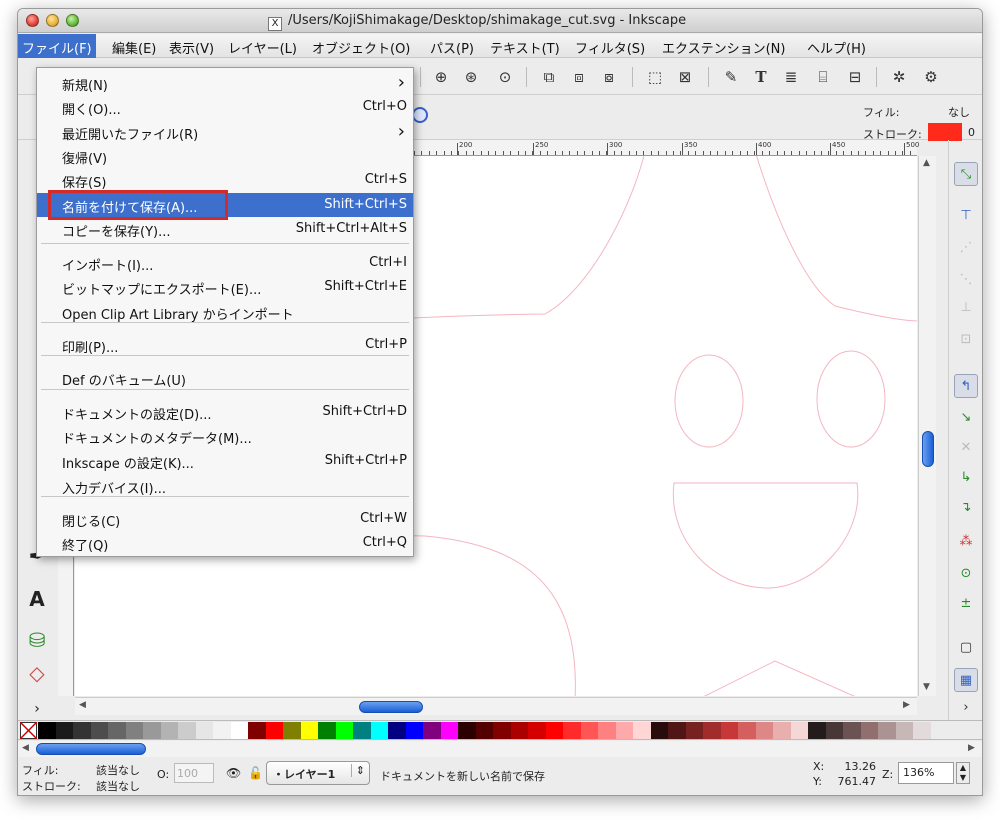  What do you see at coordinates (906, 705) in the screenshot?
I see `scroll-right-icon: ▶` at bounding box center [906, 705].